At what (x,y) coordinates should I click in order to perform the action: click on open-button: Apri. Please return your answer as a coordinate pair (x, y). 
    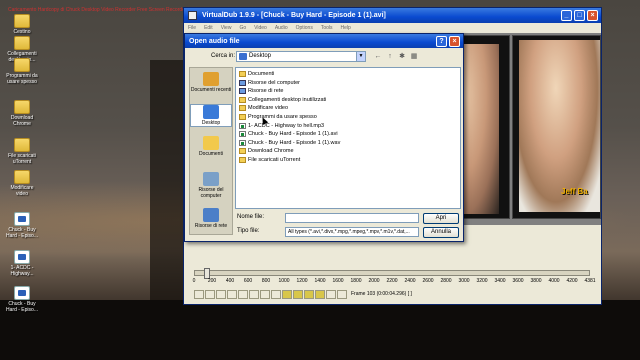
    Looking at the image, I should click on (441, 218).